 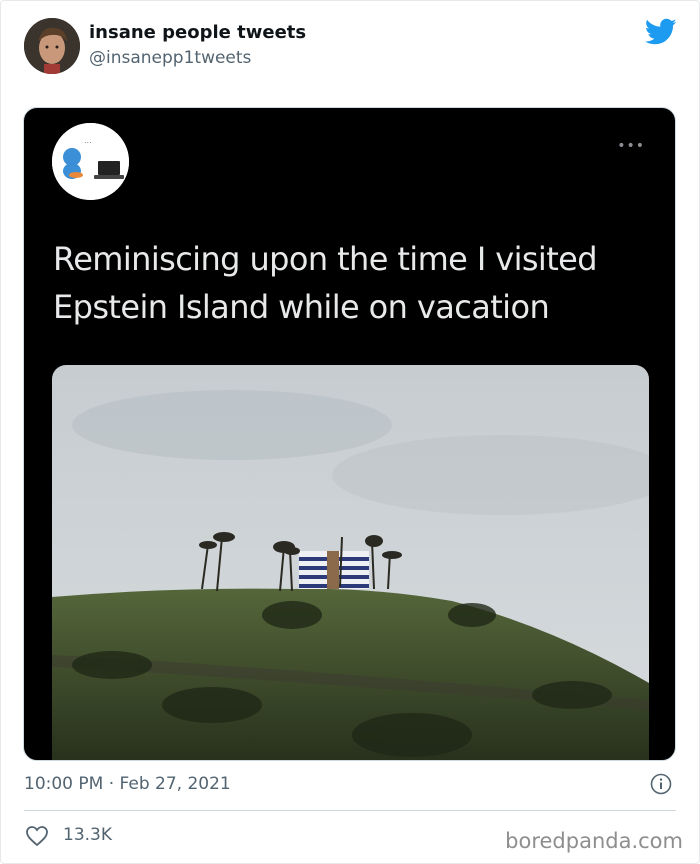 What do you see at coordinates (661, 784) in the screenshot?
I see `info-icon` at bounding box center [661, 784].